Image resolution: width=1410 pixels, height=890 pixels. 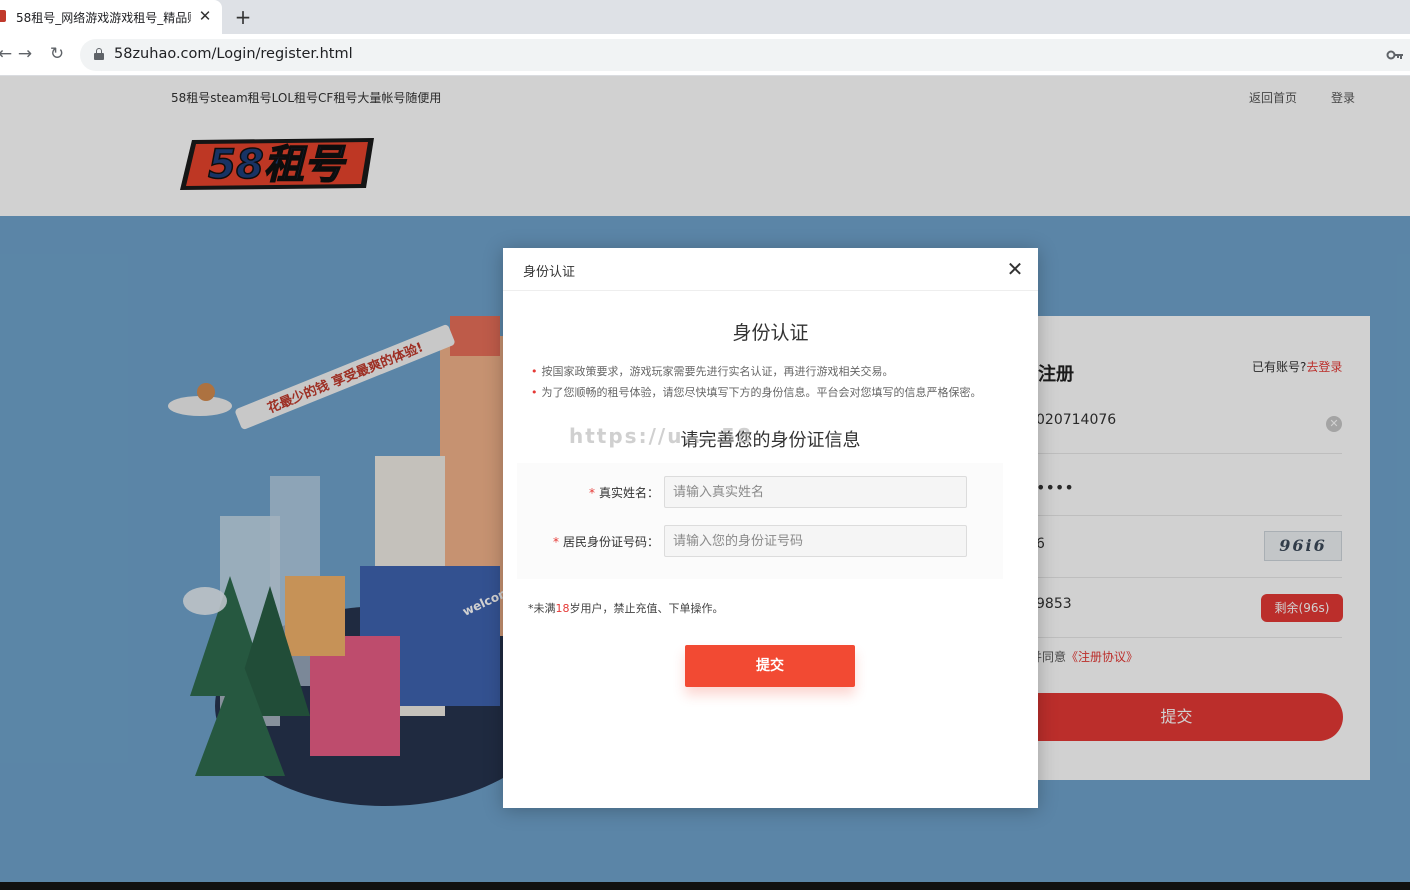 What do you see at coordinates (661, 436) in the screenshot?
I see `watermark-text: https://u... 58` at bounding box center [661, 436].